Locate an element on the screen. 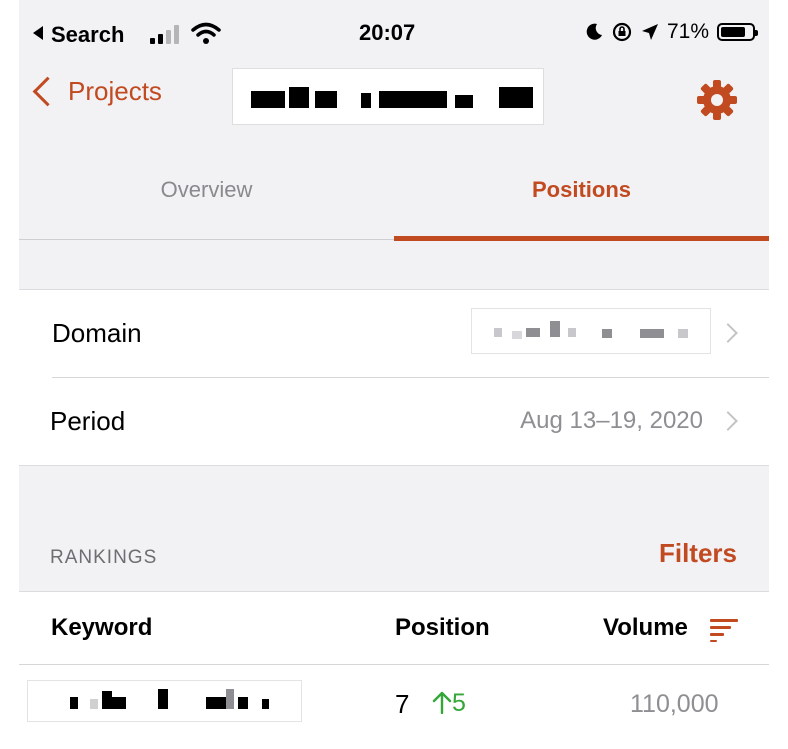 The image size is (788, 749). period-label: Period is located at coordinates (88, 421).